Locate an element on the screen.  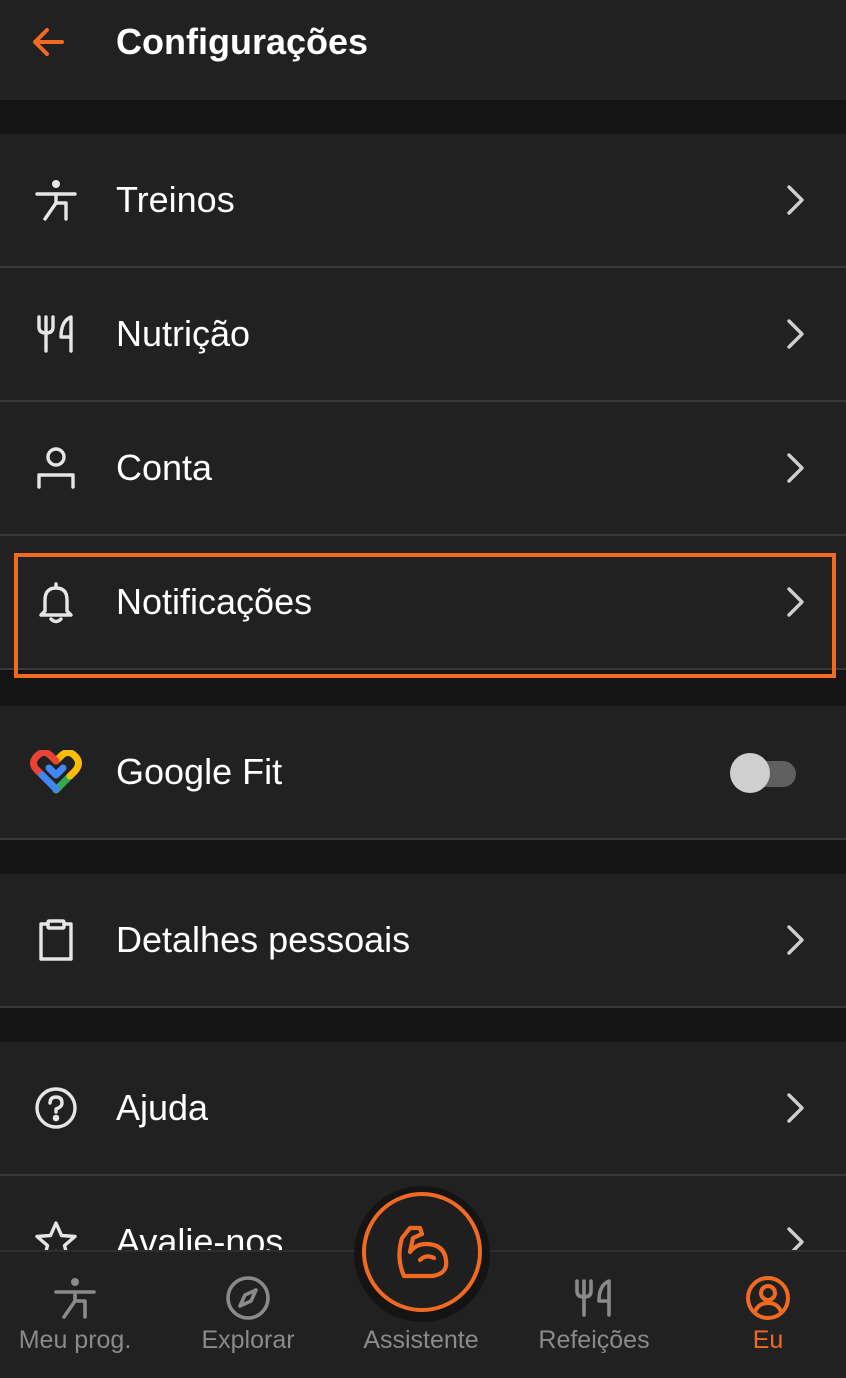
assistant-button is located at coordinates (422, 1252).